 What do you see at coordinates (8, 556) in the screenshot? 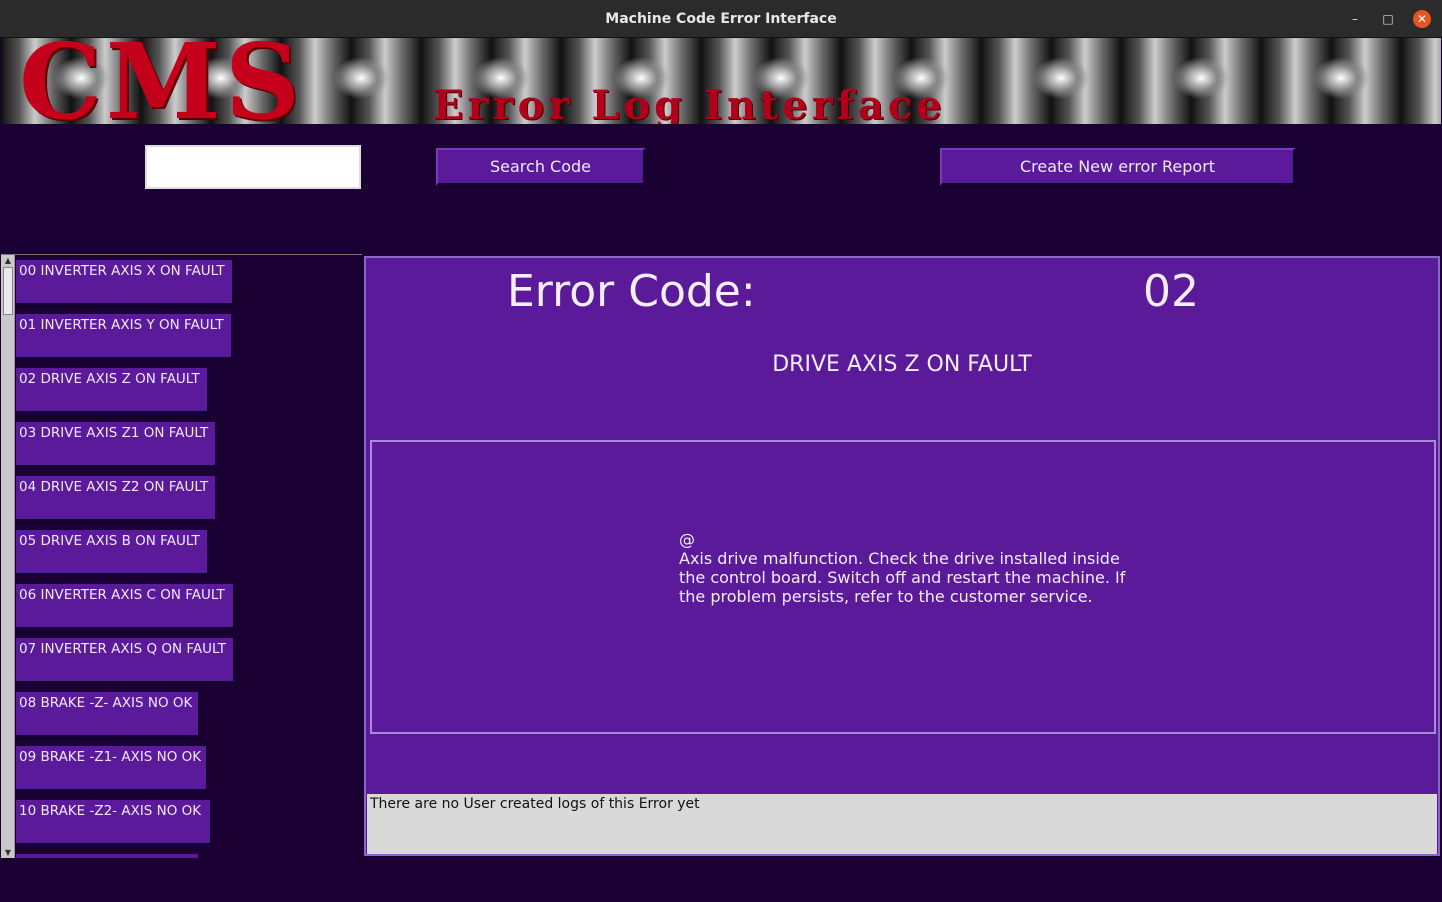
I see `list-scrollbar: ▲ ▼` at bounding box center [8, 556].